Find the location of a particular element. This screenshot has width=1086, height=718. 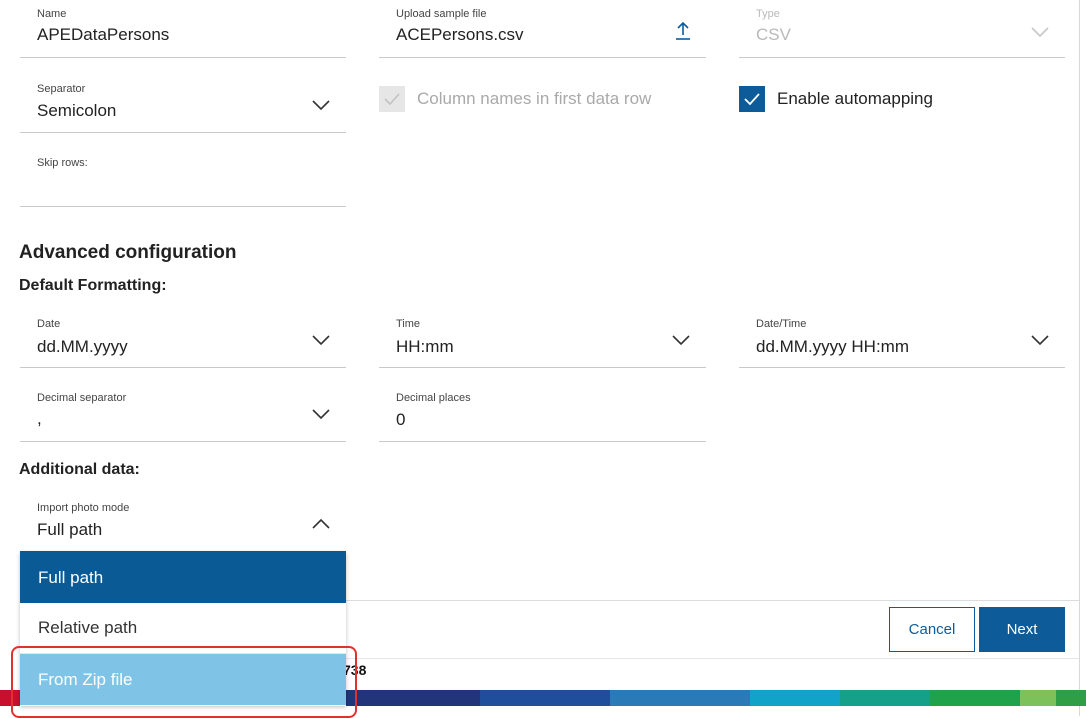

next-button: Next is located at coordinates (1022, 629).